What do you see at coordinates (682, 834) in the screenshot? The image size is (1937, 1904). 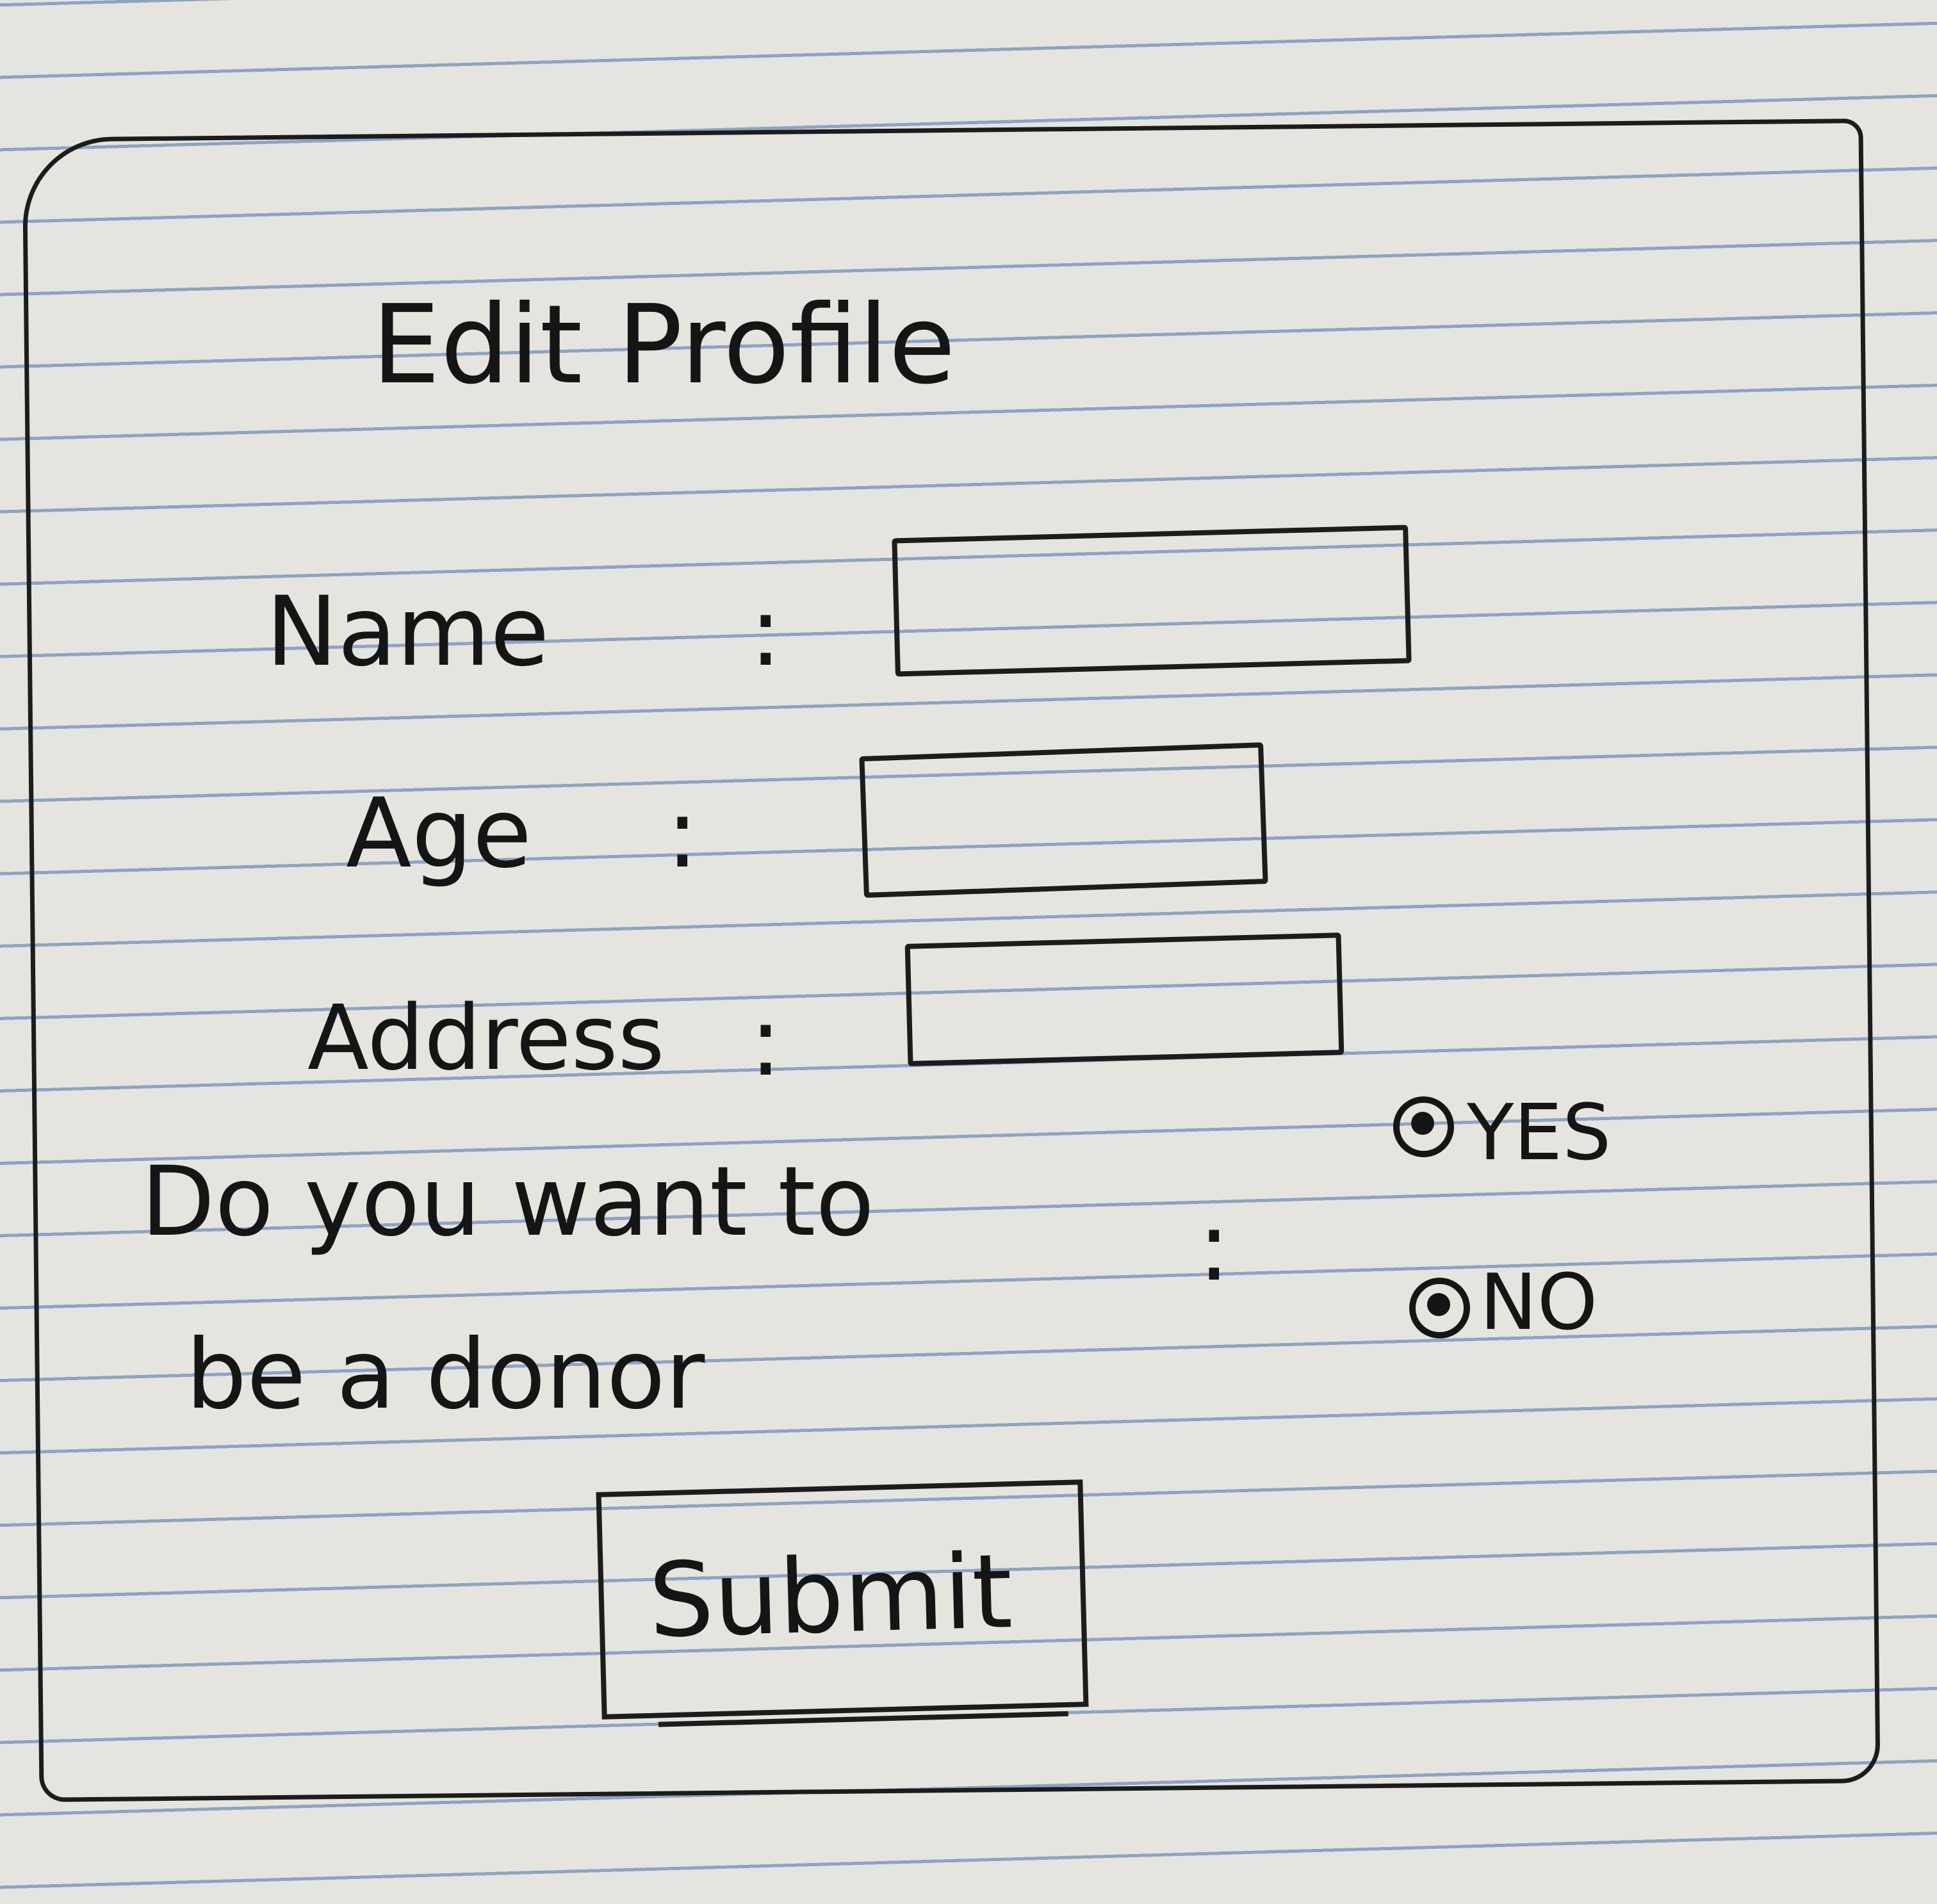 I see `age-colon: :` at bounding box center [682, 834].